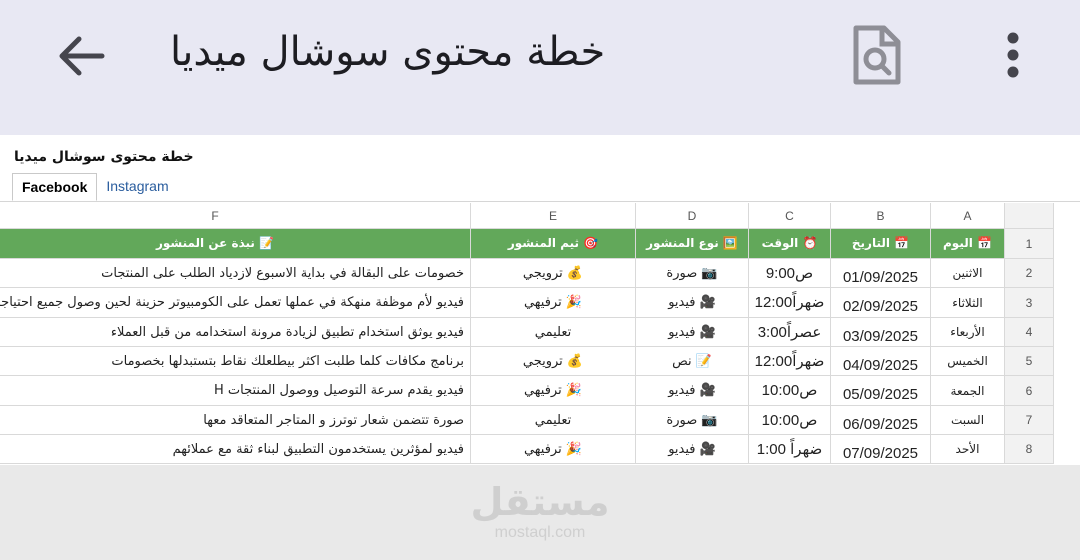  What do you see at coordinates (1029, 273) in the screenshot?
I see `row-header: 2` at bounding box center [1029, 273].